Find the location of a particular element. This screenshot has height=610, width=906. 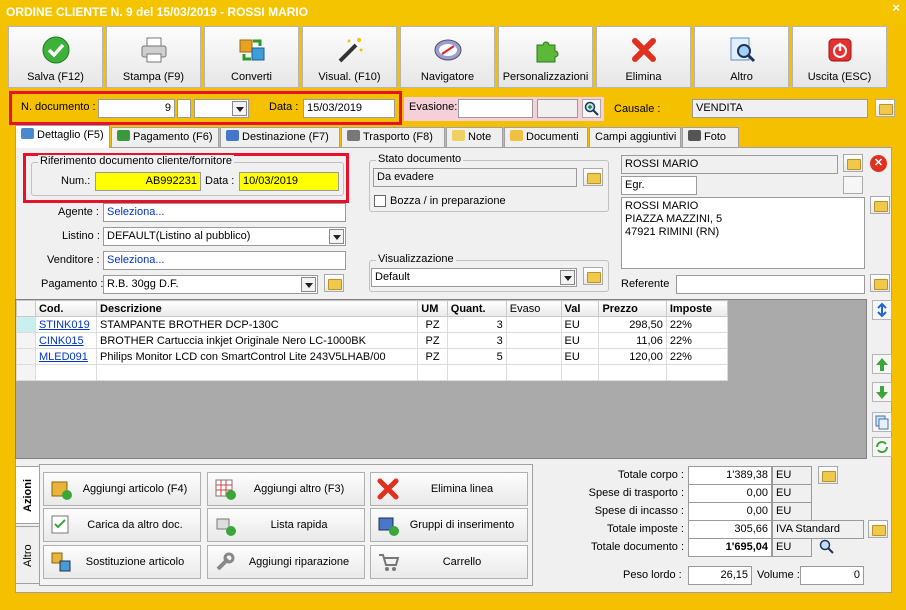

table-cell: STINK019 is located at coordinates (66, 324).